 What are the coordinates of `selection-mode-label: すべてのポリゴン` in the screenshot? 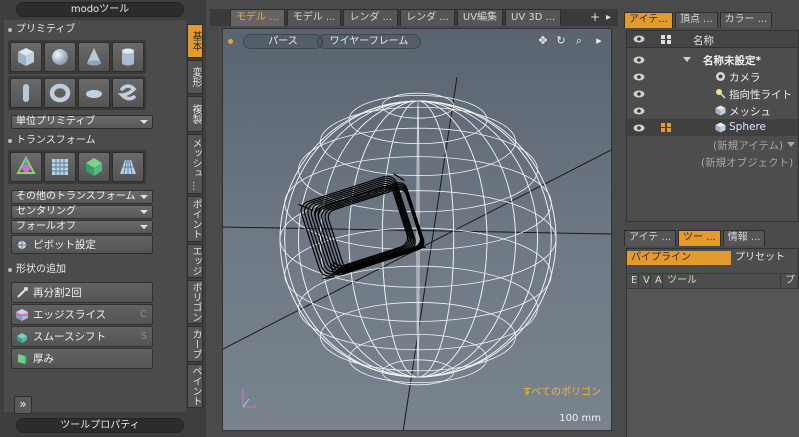 It's located at (561, 392).